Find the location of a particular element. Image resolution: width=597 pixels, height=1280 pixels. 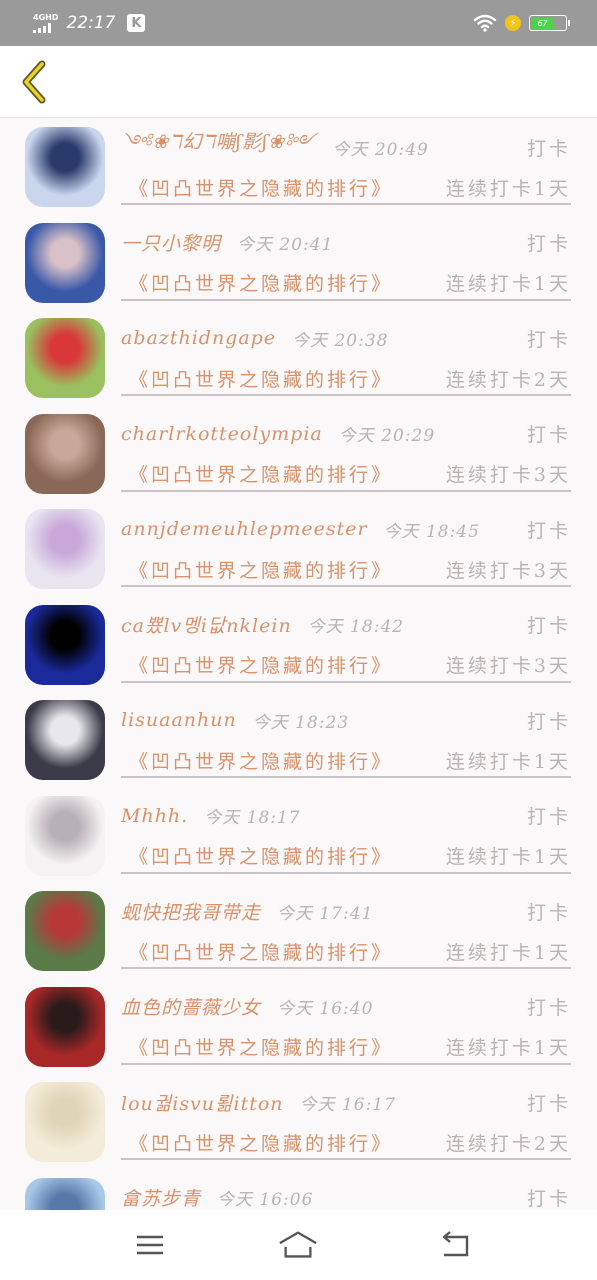

list-item: 畣苏步青 今天 16:06 打卡 is located at coordinates (298, 1190).